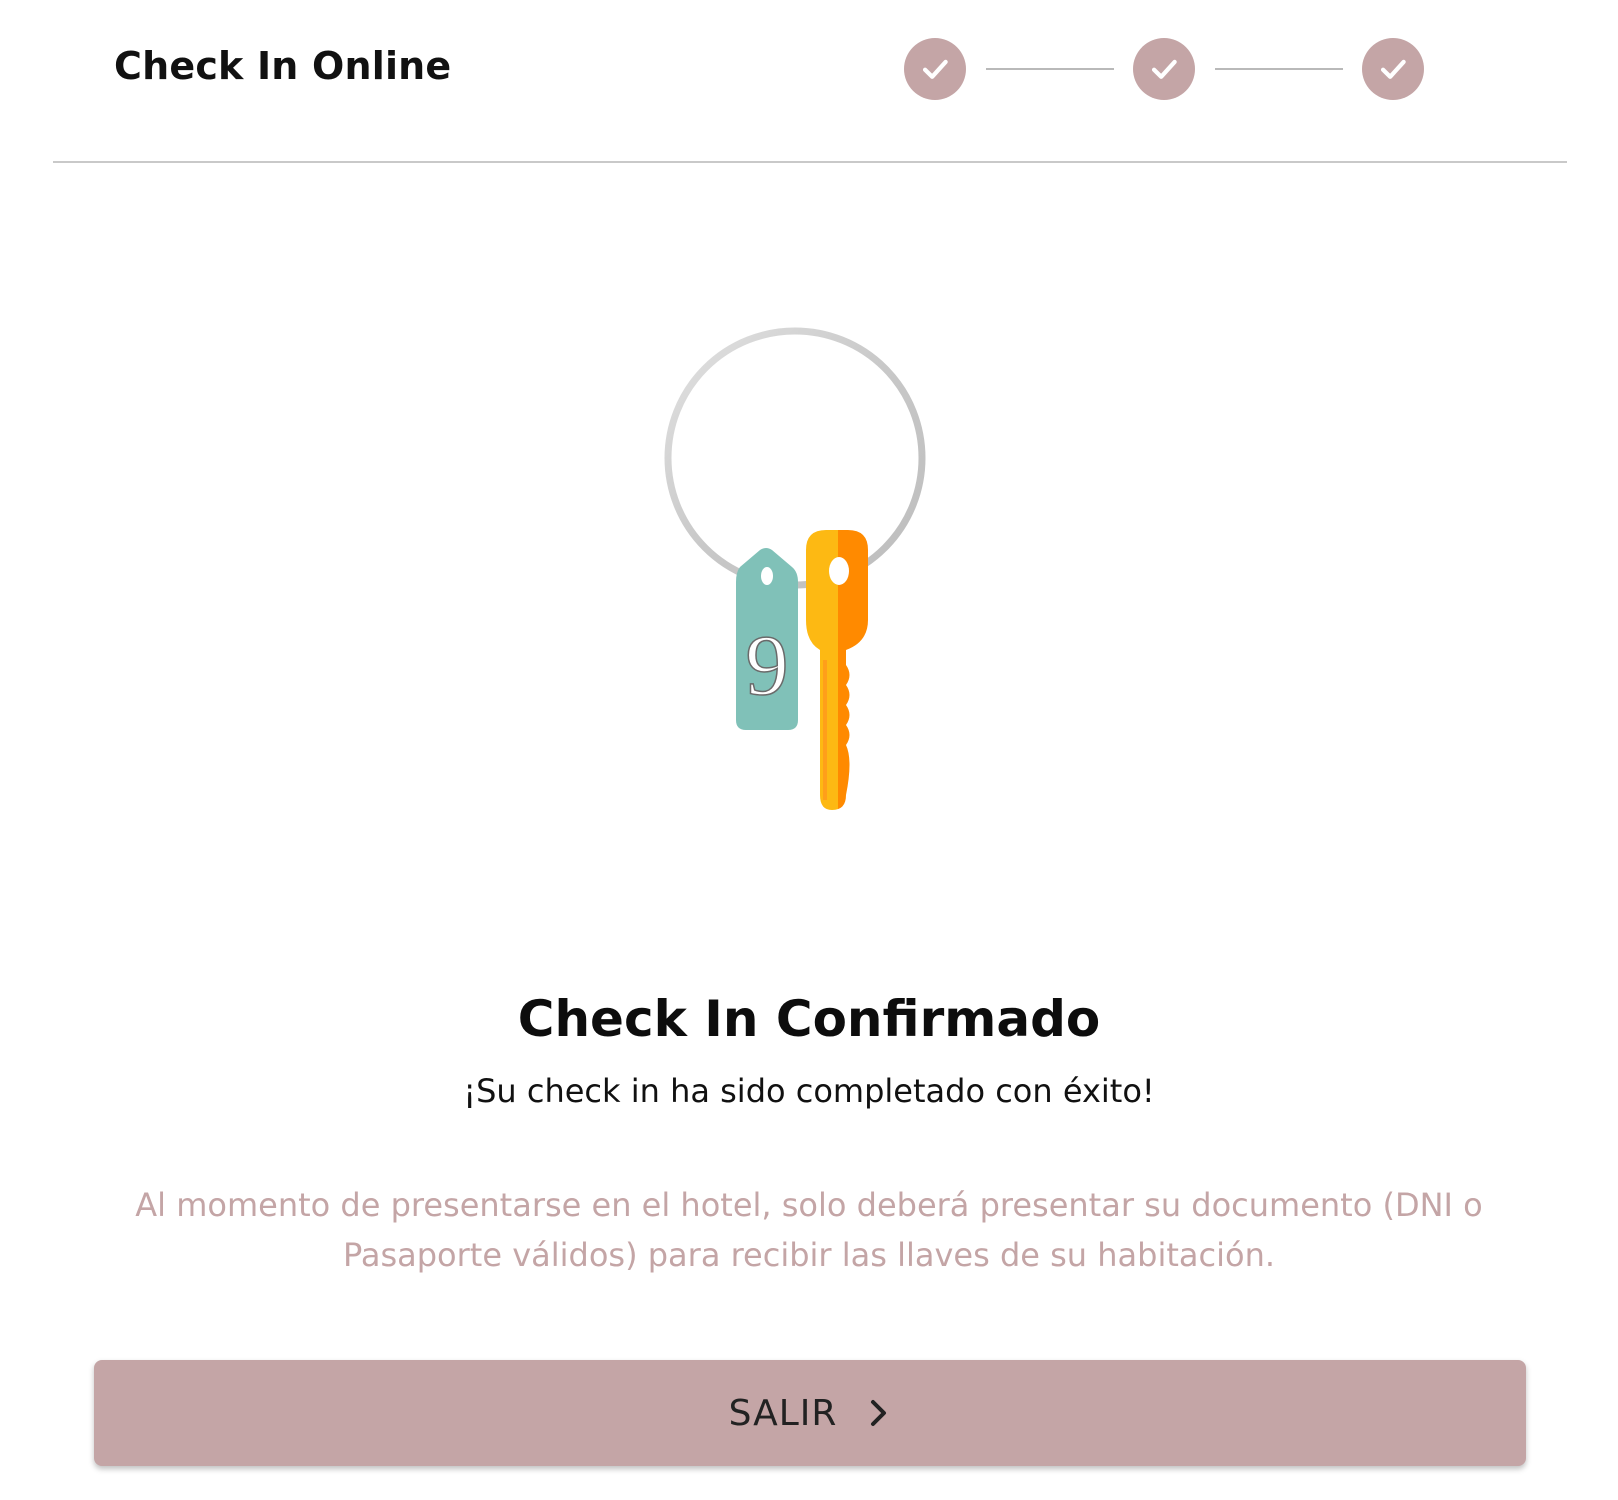  Describe the element at coordinates (795, 568) in the screenshot. I see `hotel-keys-icon: 9` at that location.